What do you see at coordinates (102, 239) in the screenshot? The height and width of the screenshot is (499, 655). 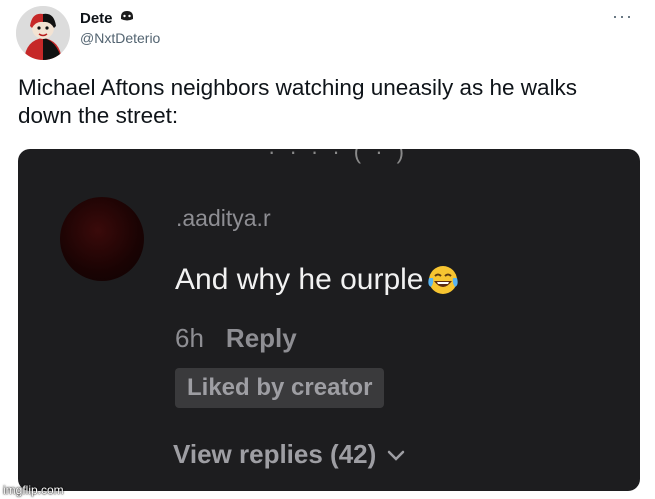 I see `comment-avatar` at bounding box center [102, 239].